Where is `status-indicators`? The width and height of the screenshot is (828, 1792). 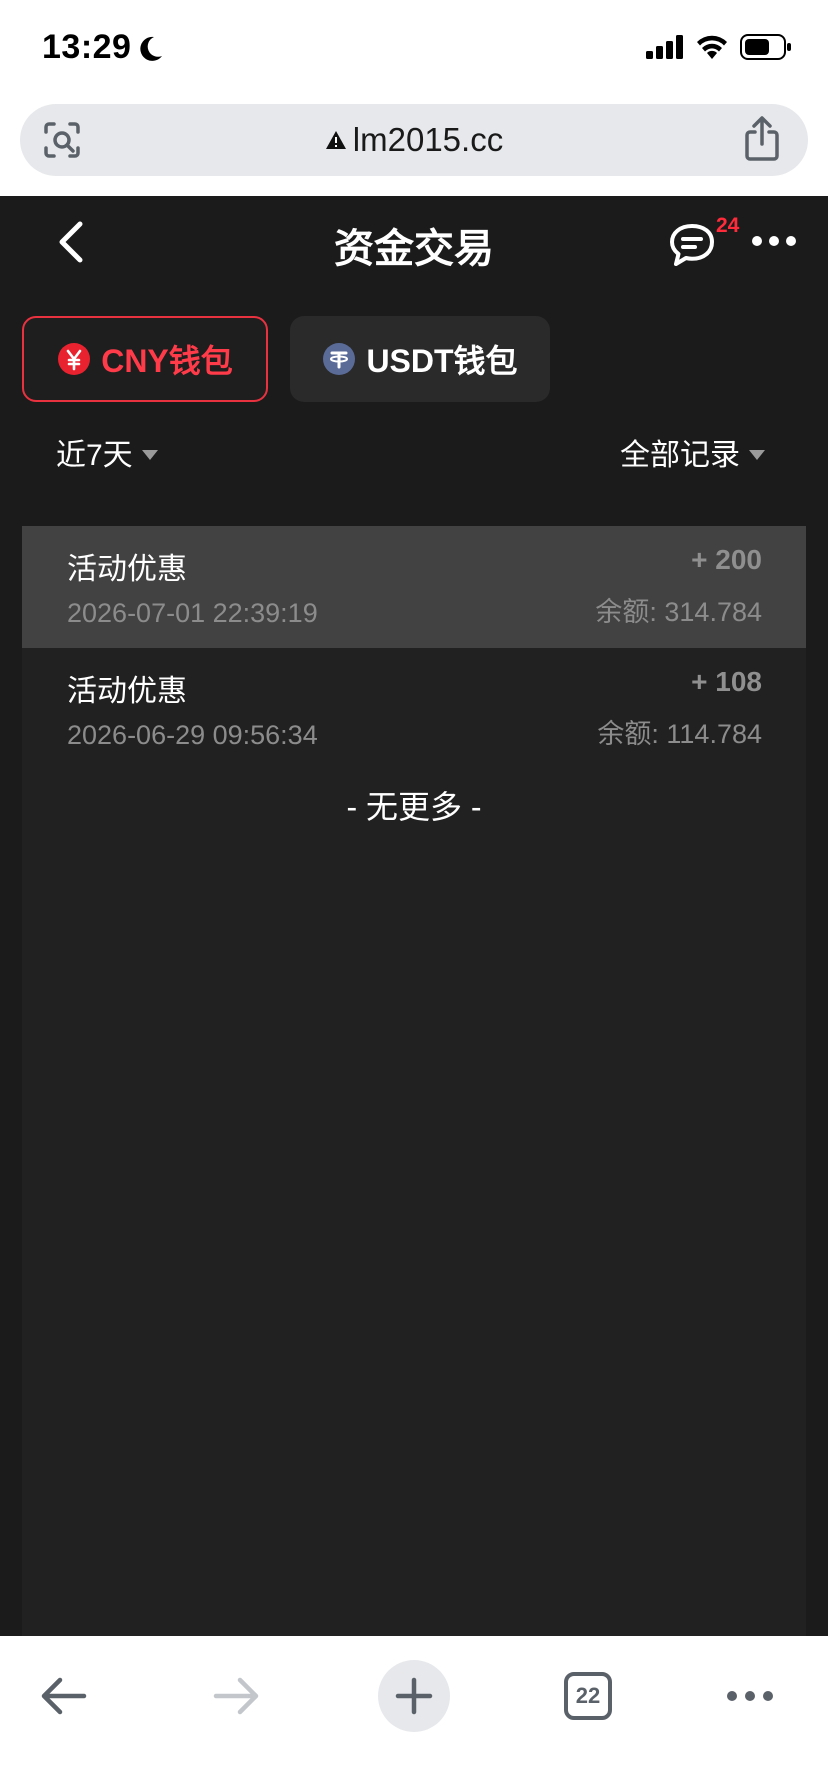
status-indicators is located at coordinates (719, 47).